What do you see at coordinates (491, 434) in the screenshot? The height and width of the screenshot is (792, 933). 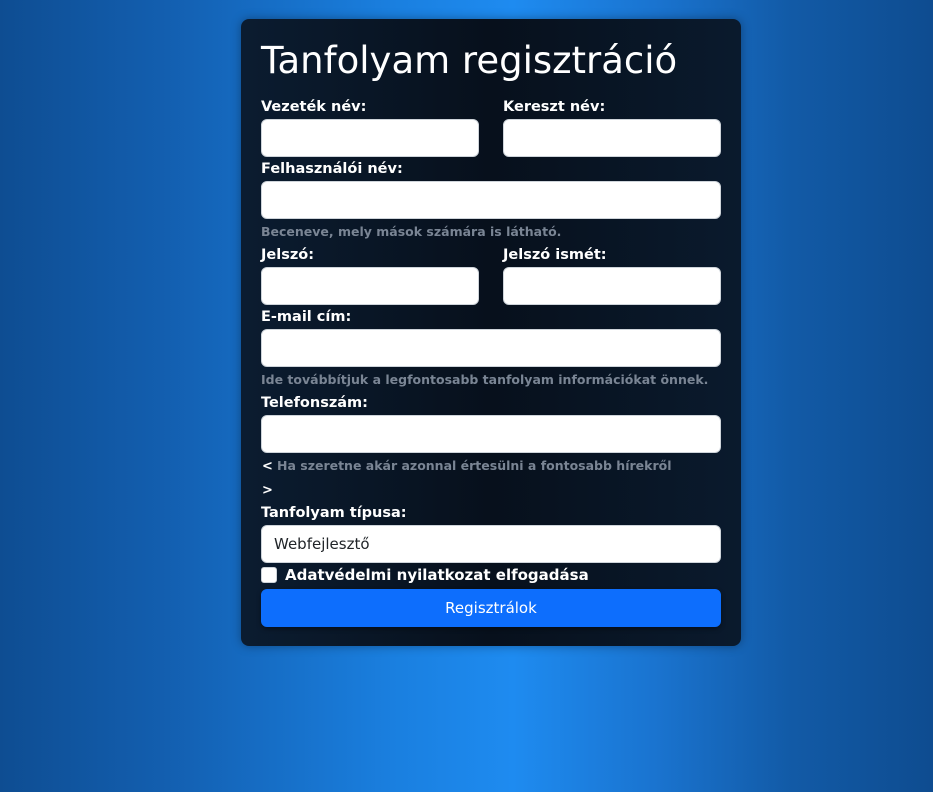 I see `phone-input` at bounding box center [491, 434].